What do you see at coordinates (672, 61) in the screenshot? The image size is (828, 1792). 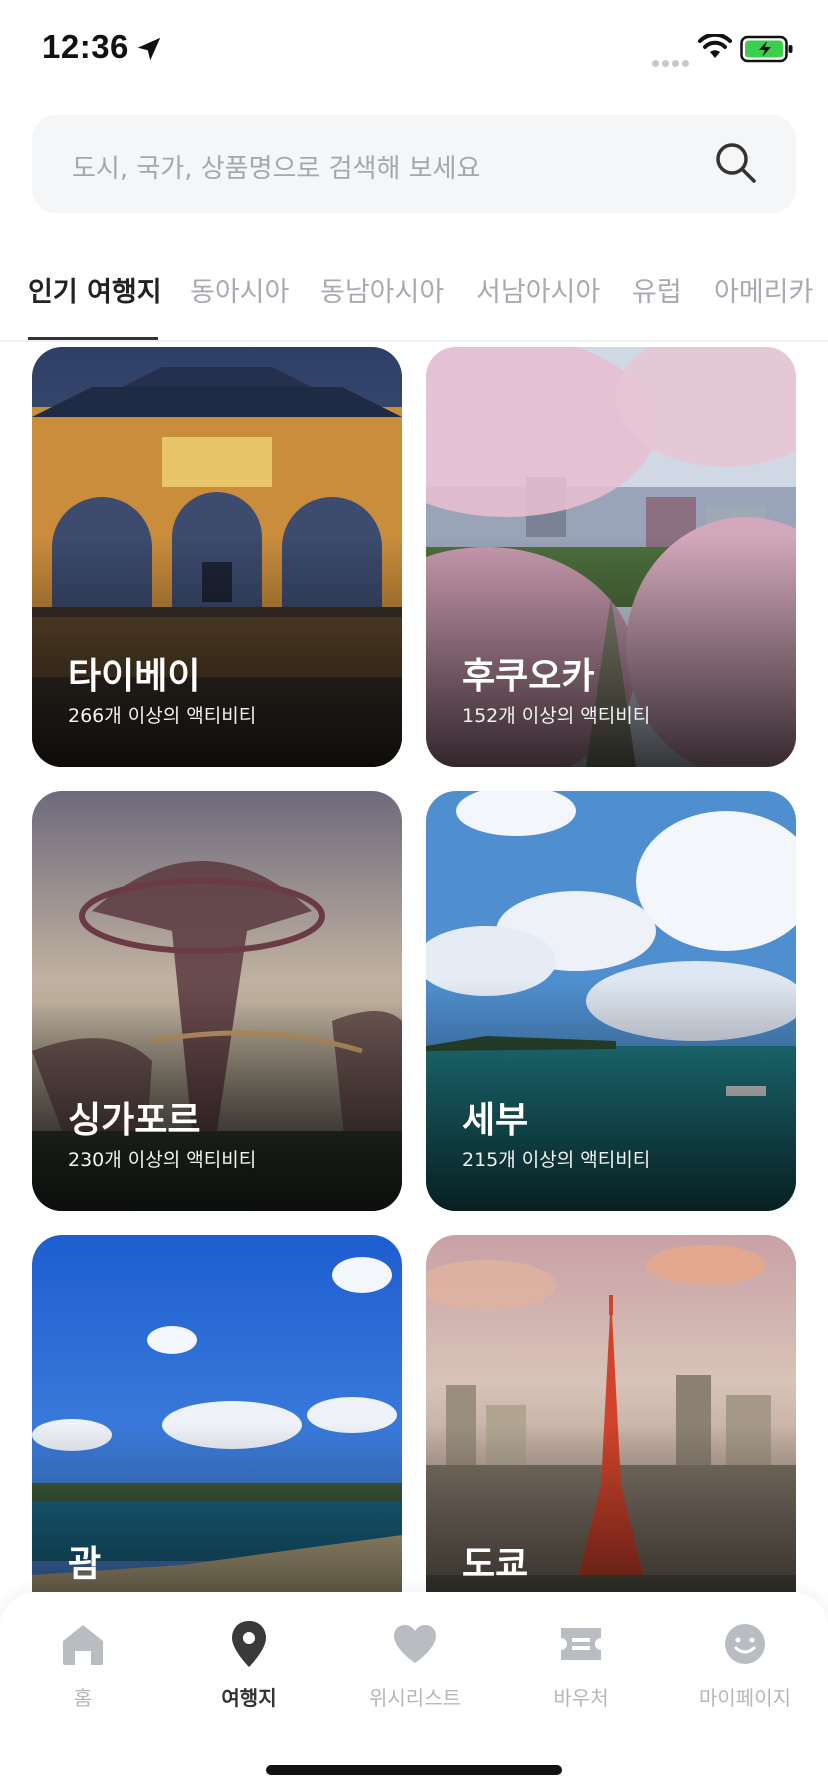 I see `signal-dots-icon` at bounding box center [672, 61].